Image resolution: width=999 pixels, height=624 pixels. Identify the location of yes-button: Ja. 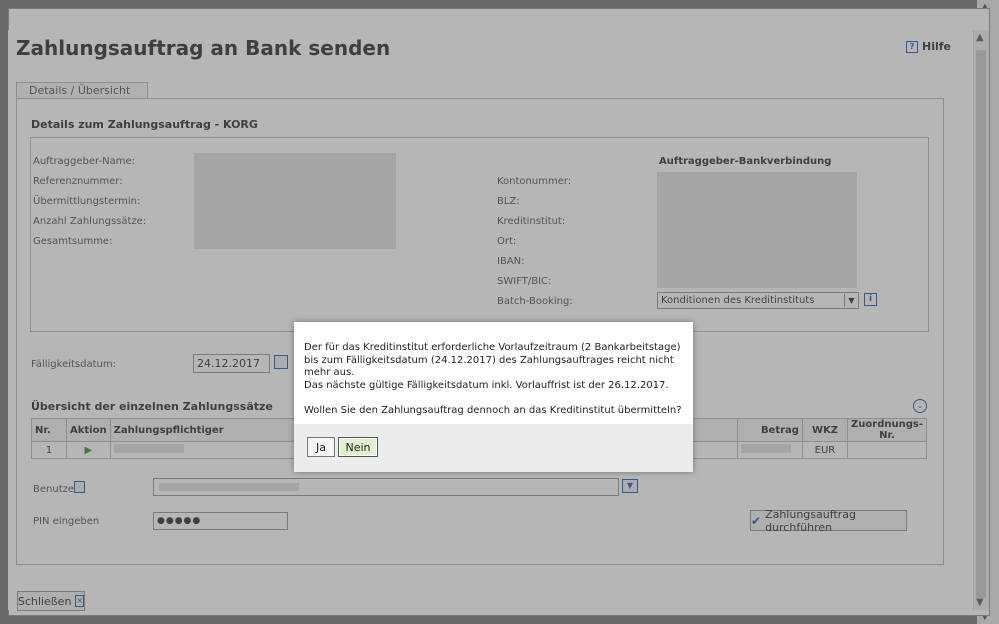
(321, 447).